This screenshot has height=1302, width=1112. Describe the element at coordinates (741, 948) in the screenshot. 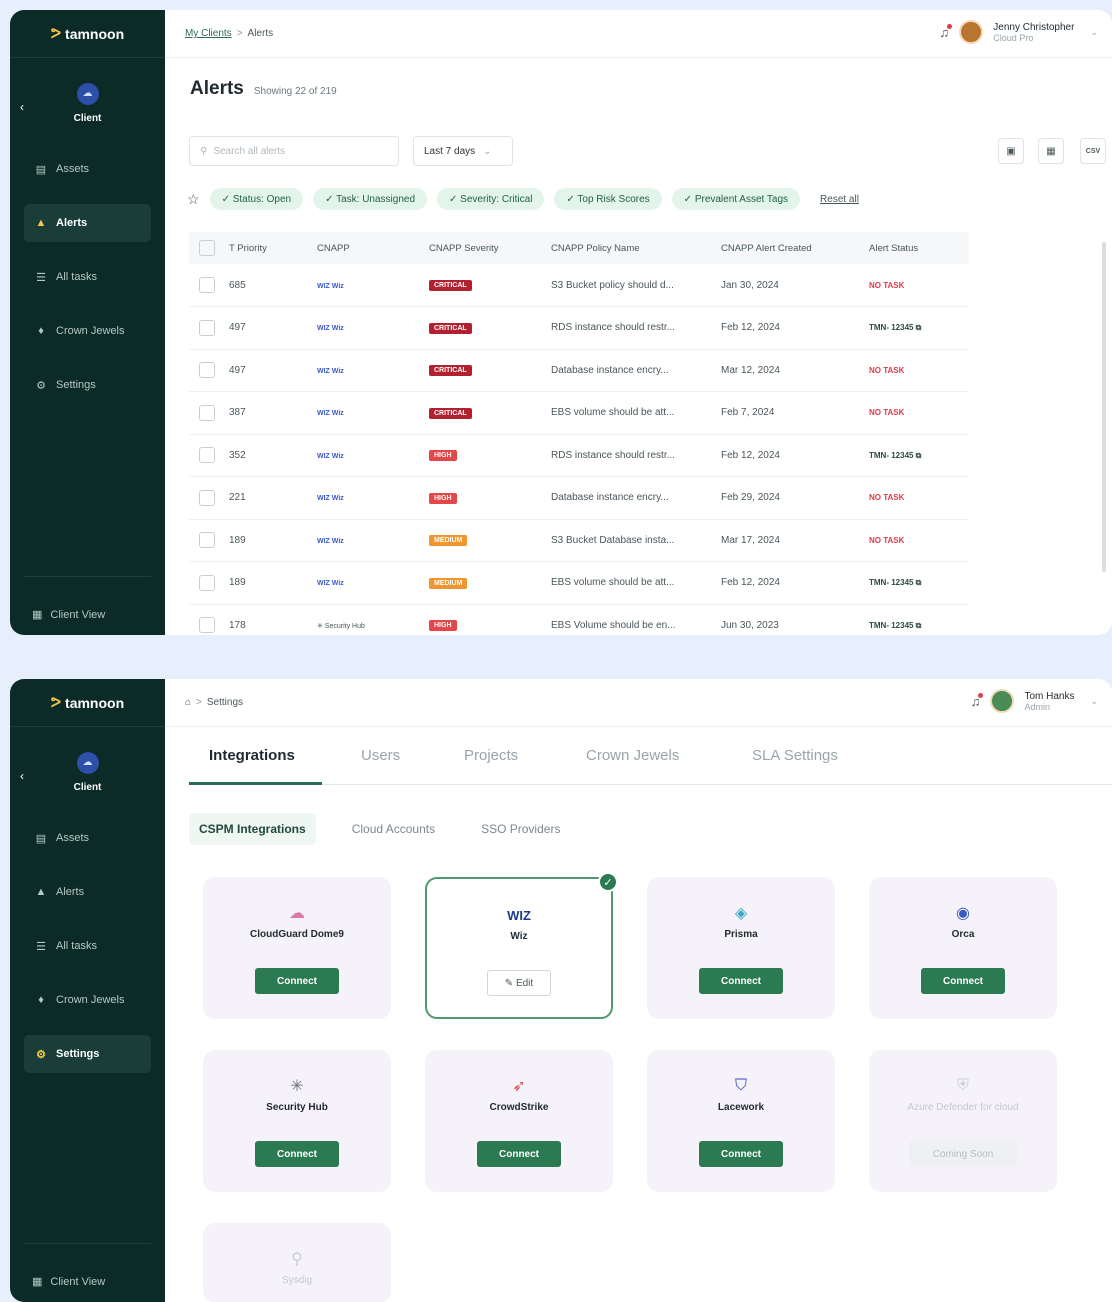

I see `integration-card-prisma: ◈ Prisma Connect` at that location.